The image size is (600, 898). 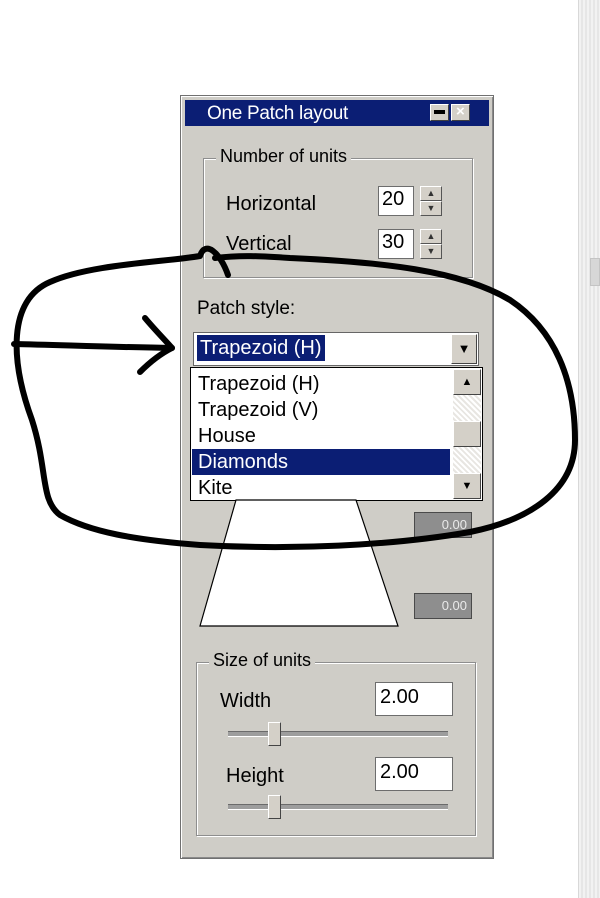 I want to click on option-house: House, so click(x=321, y=436).